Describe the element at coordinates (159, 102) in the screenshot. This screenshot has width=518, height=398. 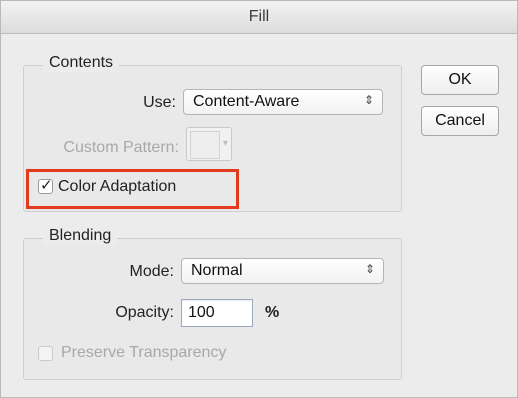
I see `use-label: Use:` at that location.